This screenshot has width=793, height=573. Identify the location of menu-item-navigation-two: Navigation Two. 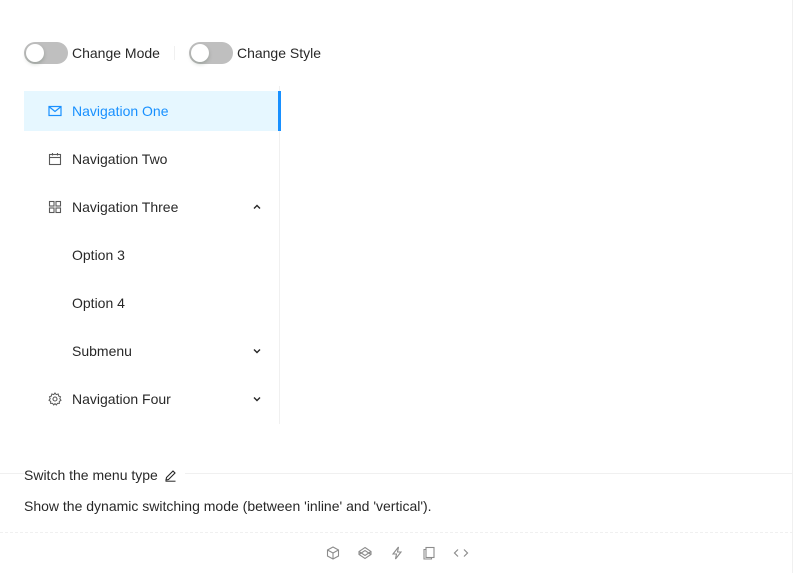
(152, 159).